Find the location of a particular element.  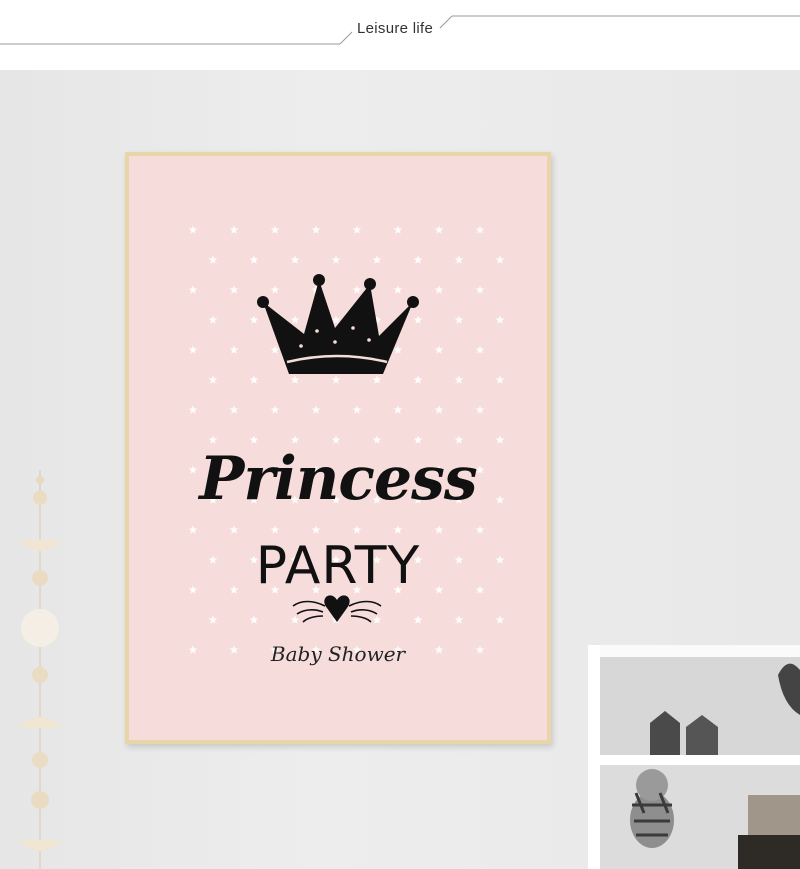

header-title: Leisure life is located at coordinates (395, 28).